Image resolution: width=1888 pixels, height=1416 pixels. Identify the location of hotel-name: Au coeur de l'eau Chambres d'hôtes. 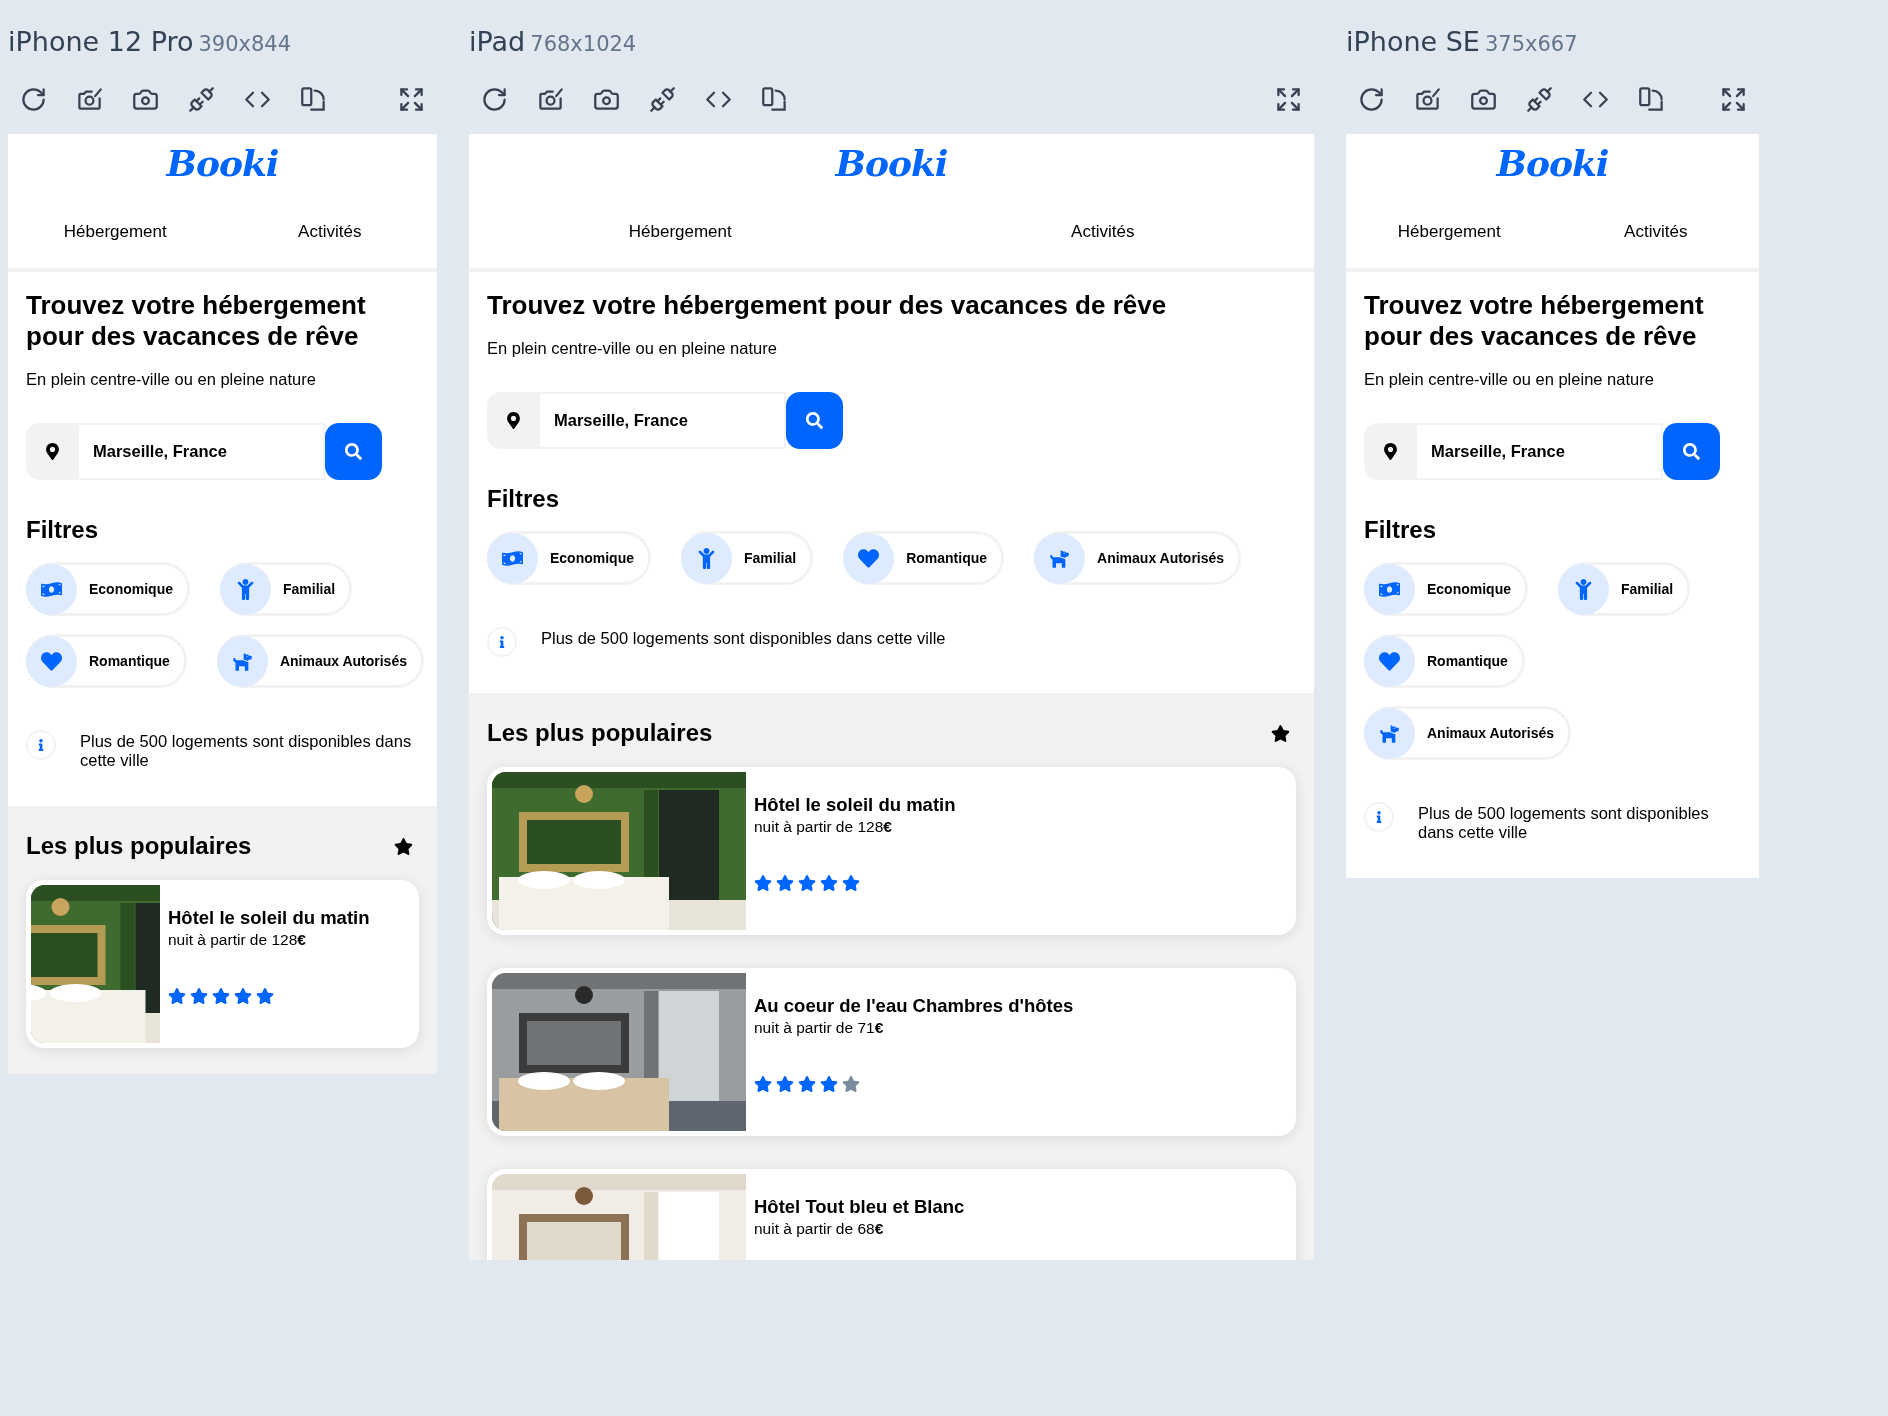
(914, 1006).